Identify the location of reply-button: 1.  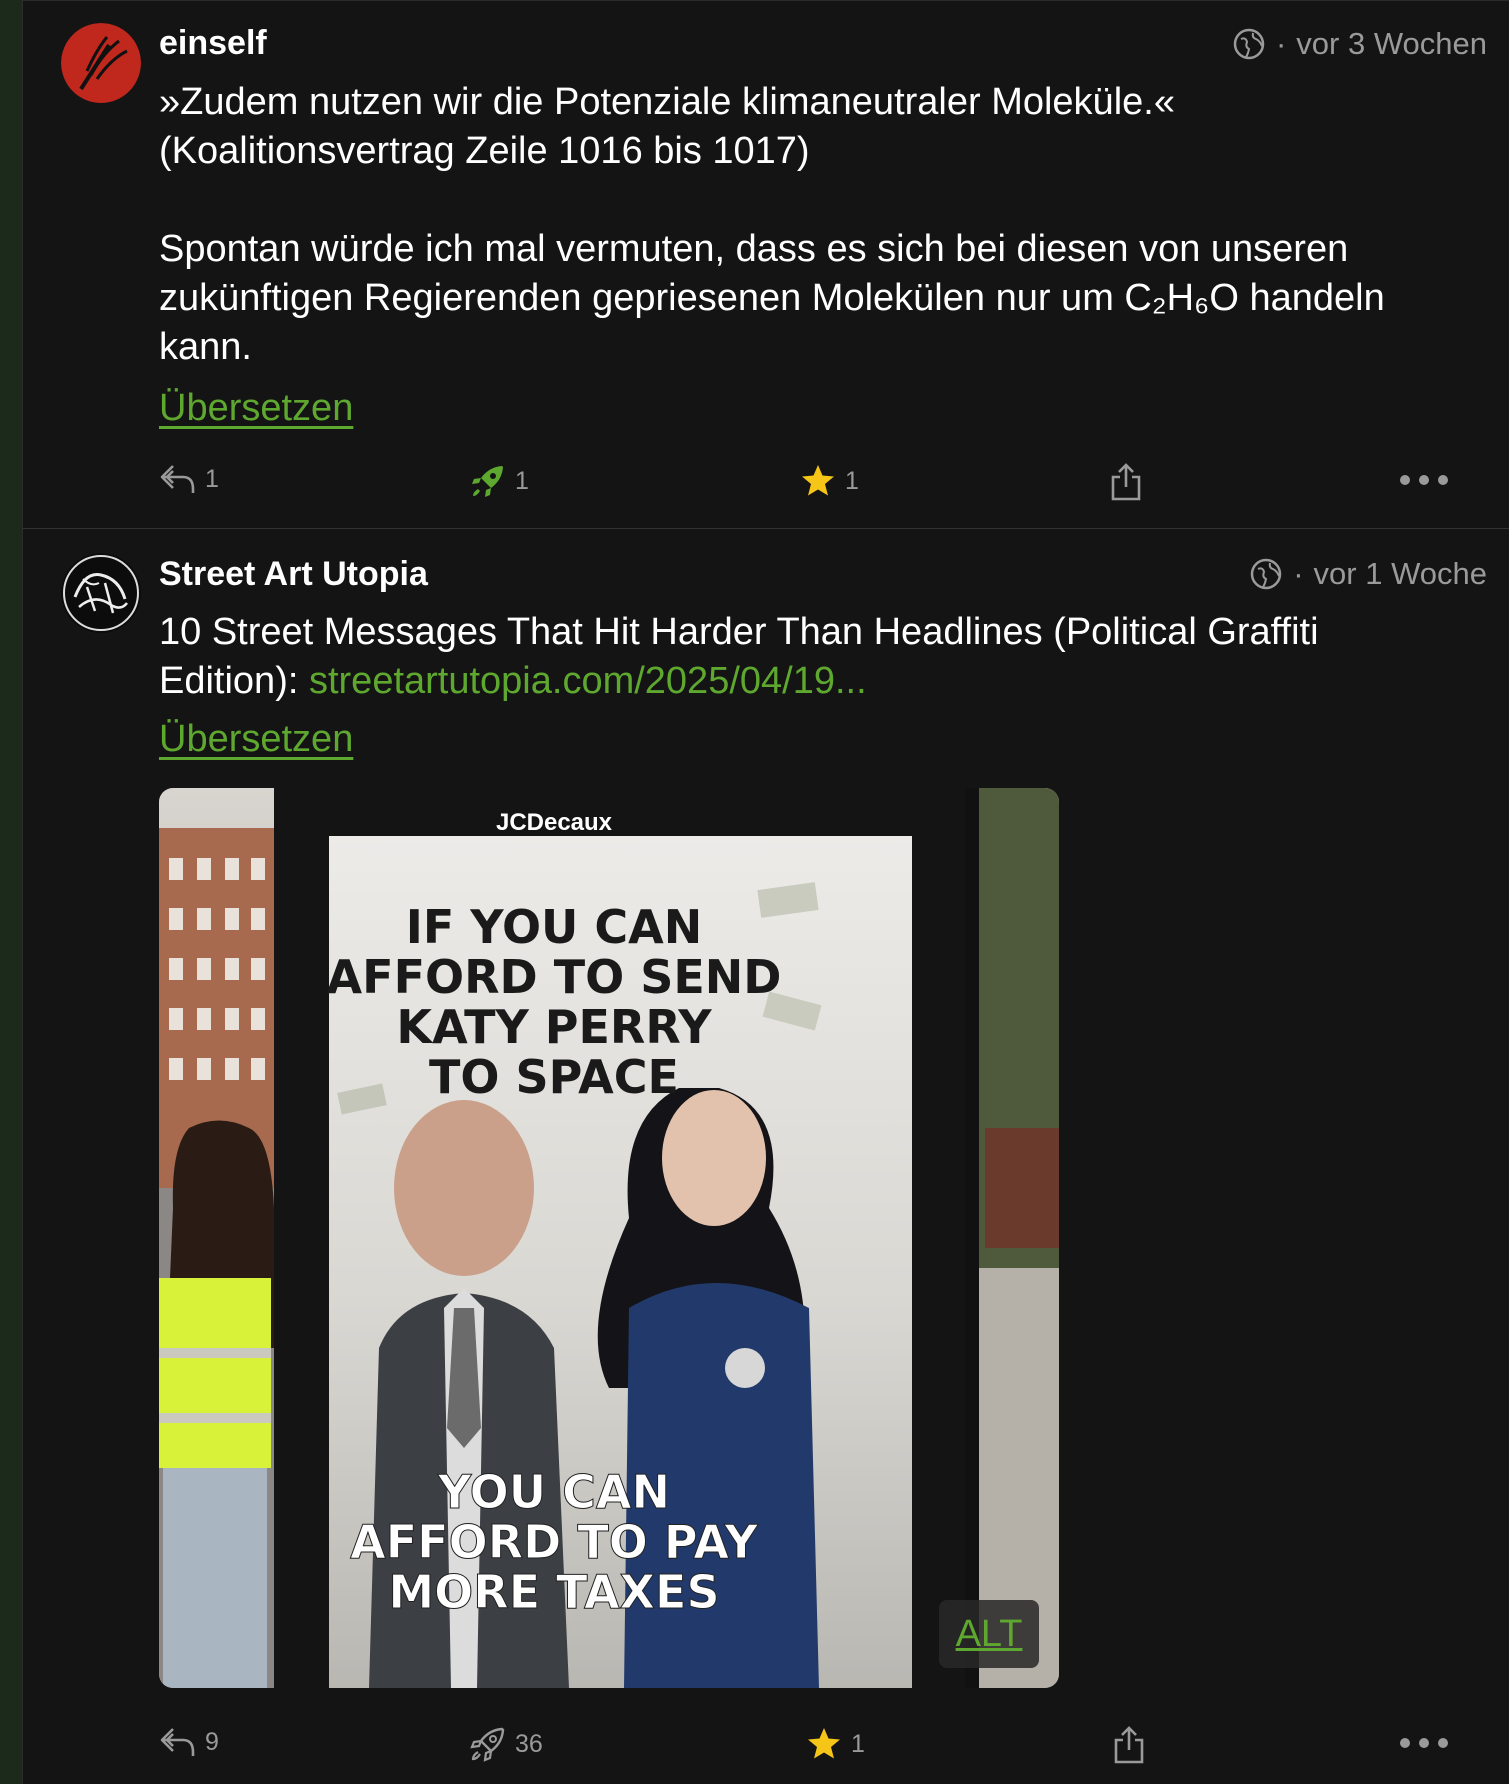
(189, 479).